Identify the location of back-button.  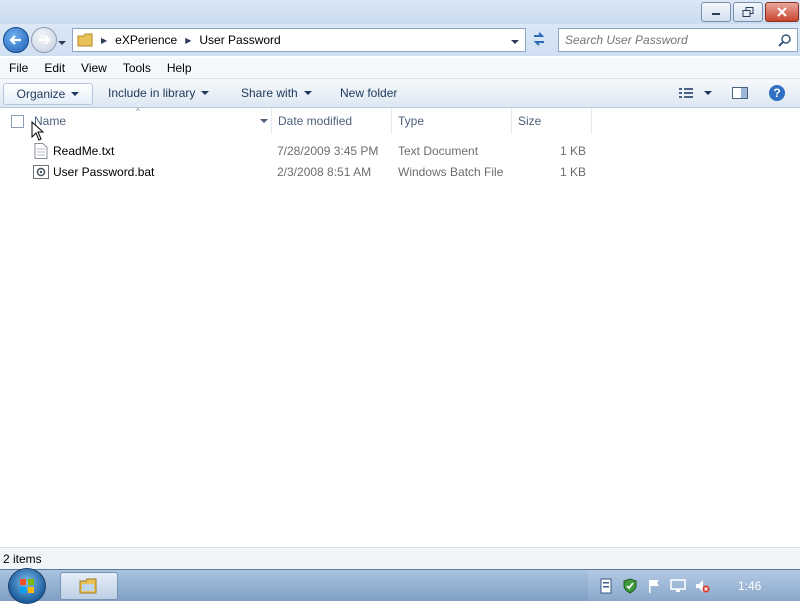
(16, 40).